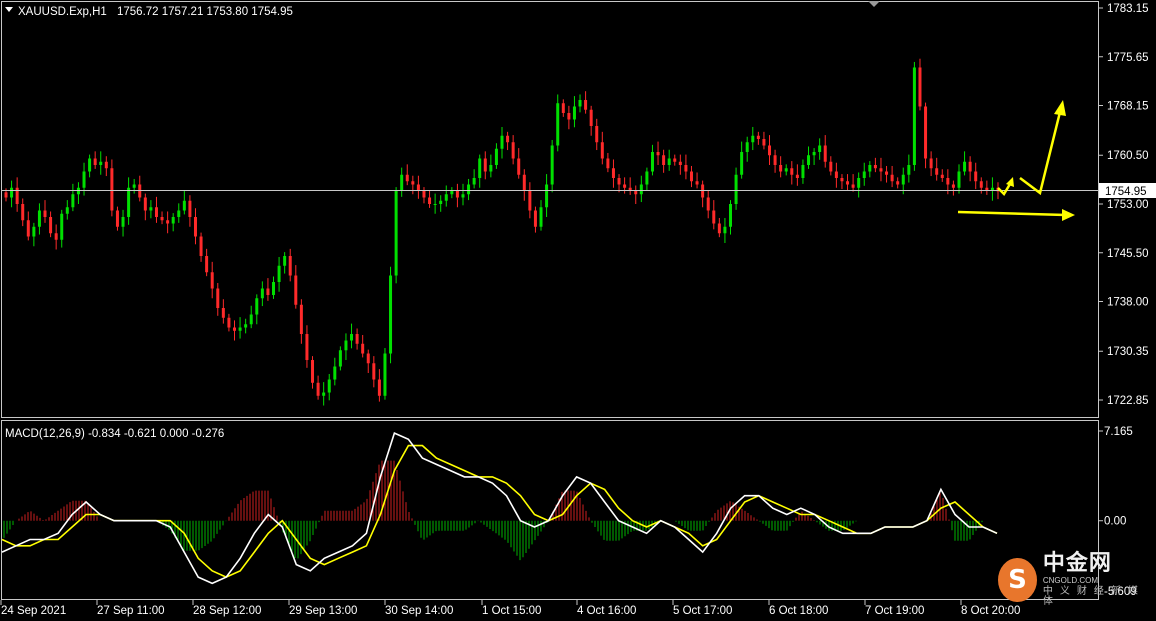  Describe the element at coordinates (1128, 352) in the screenshot. I see `price-tick-label: 1730.35` at that location.